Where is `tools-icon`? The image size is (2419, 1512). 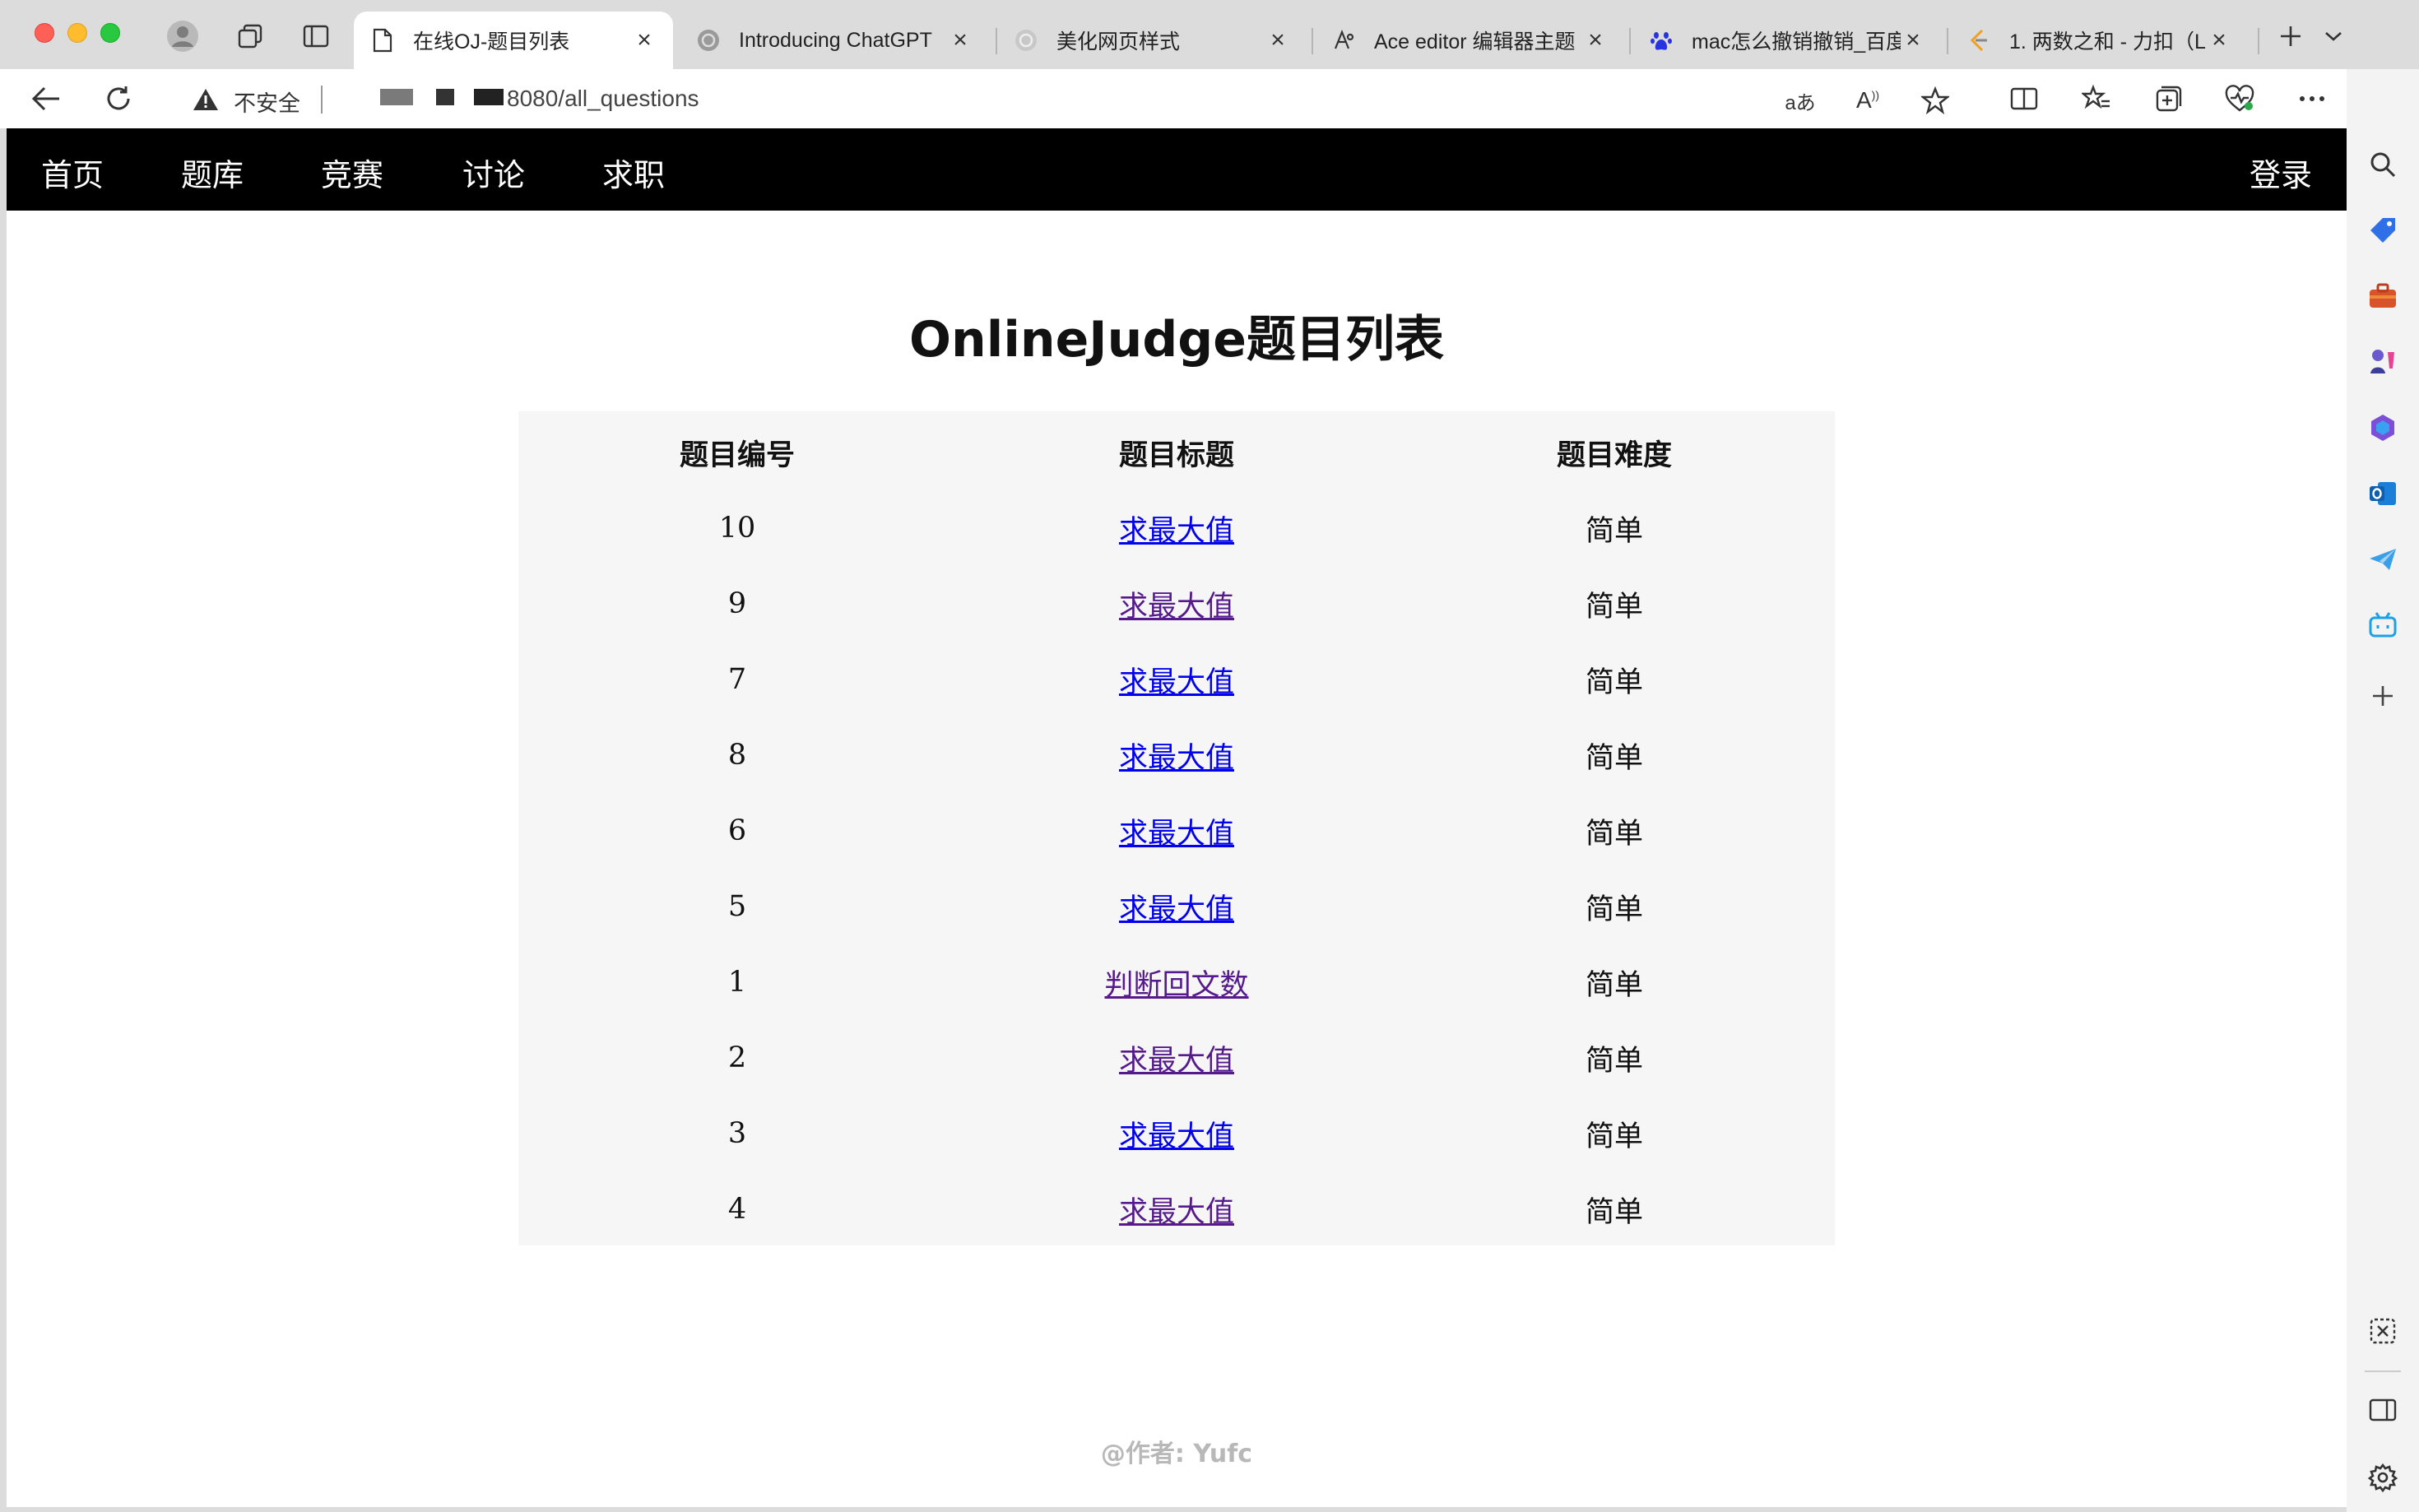 tools-icon is located at coordinates (2383, 296).